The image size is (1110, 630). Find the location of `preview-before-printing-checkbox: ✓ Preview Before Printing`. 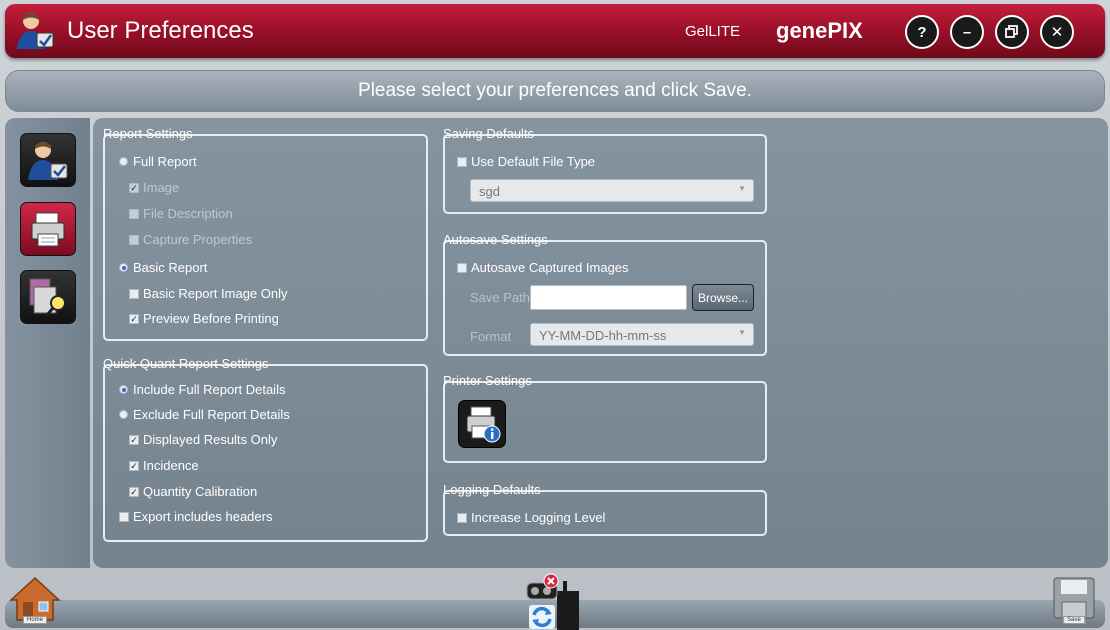

preview-before-printing-checkbox: ✓ Preview Before Printing is located at coordinates (204, 318).